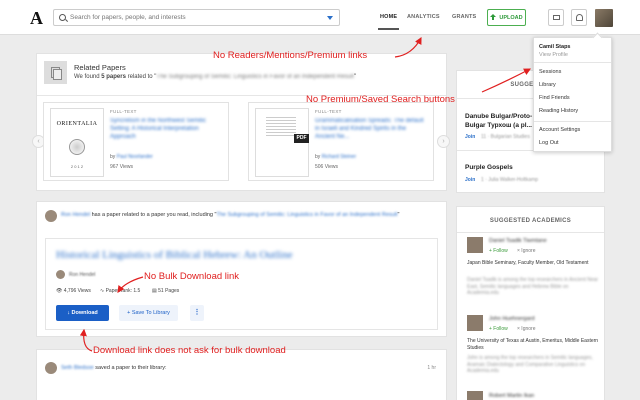 The image size is (640, 400). What do you see at coordinates (77, 368) in the screenshot?
I see `actor-link: Seth Bledsoe` at bounding box center [77, 368].